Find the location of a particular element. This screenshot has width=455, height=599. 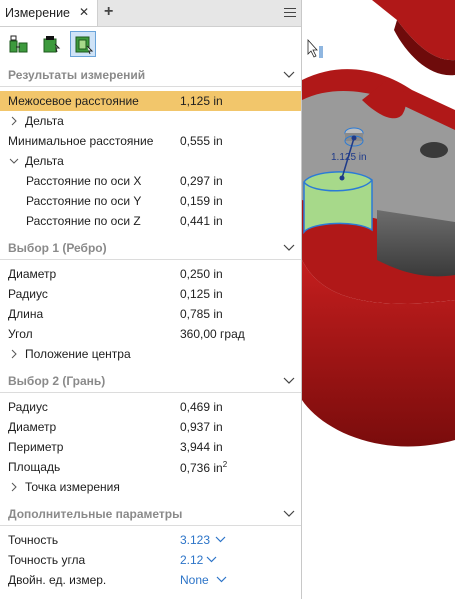

row-value: 0,250 in is located at coordinates (201, 274).